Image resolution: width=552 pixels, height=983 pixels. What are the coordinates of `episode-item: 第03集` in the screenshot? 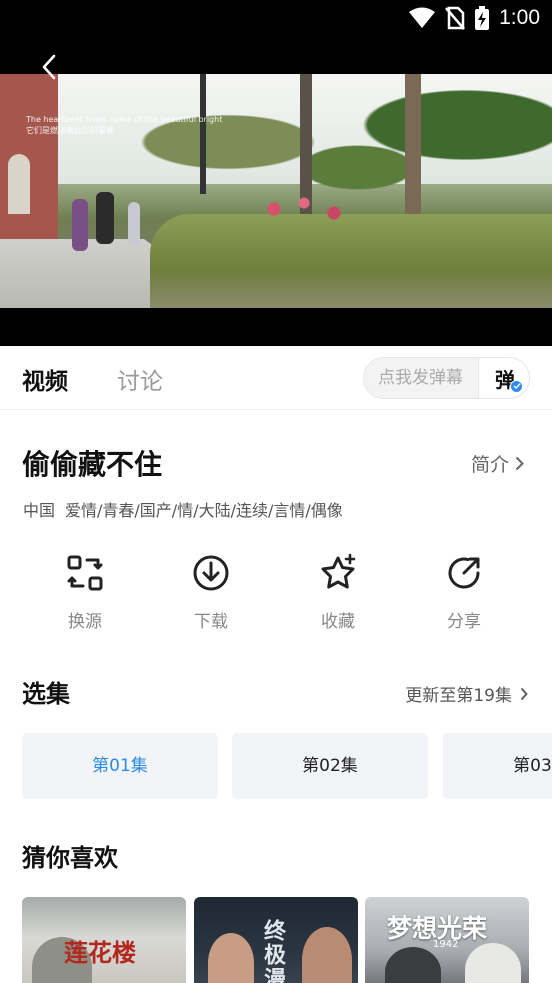 It's located at (497, 766).